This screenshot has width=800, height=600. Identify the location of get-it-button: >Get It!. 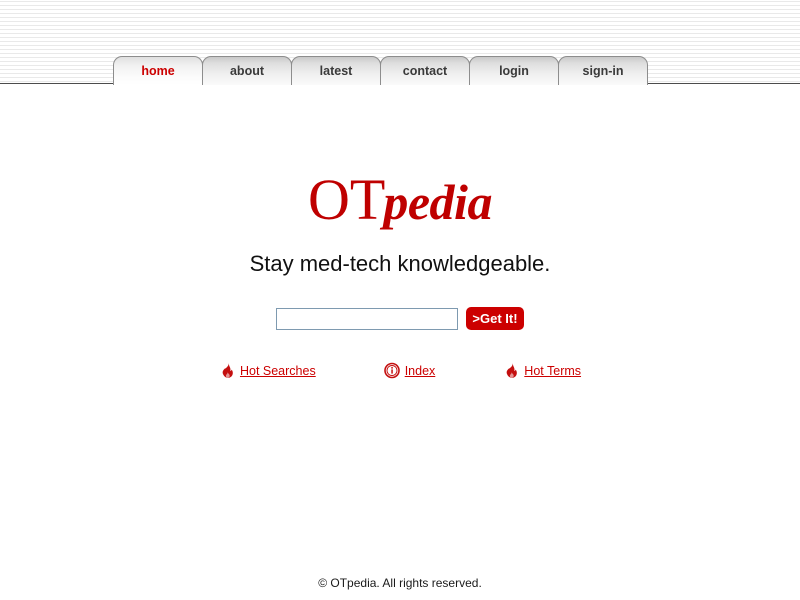
(495, 318).